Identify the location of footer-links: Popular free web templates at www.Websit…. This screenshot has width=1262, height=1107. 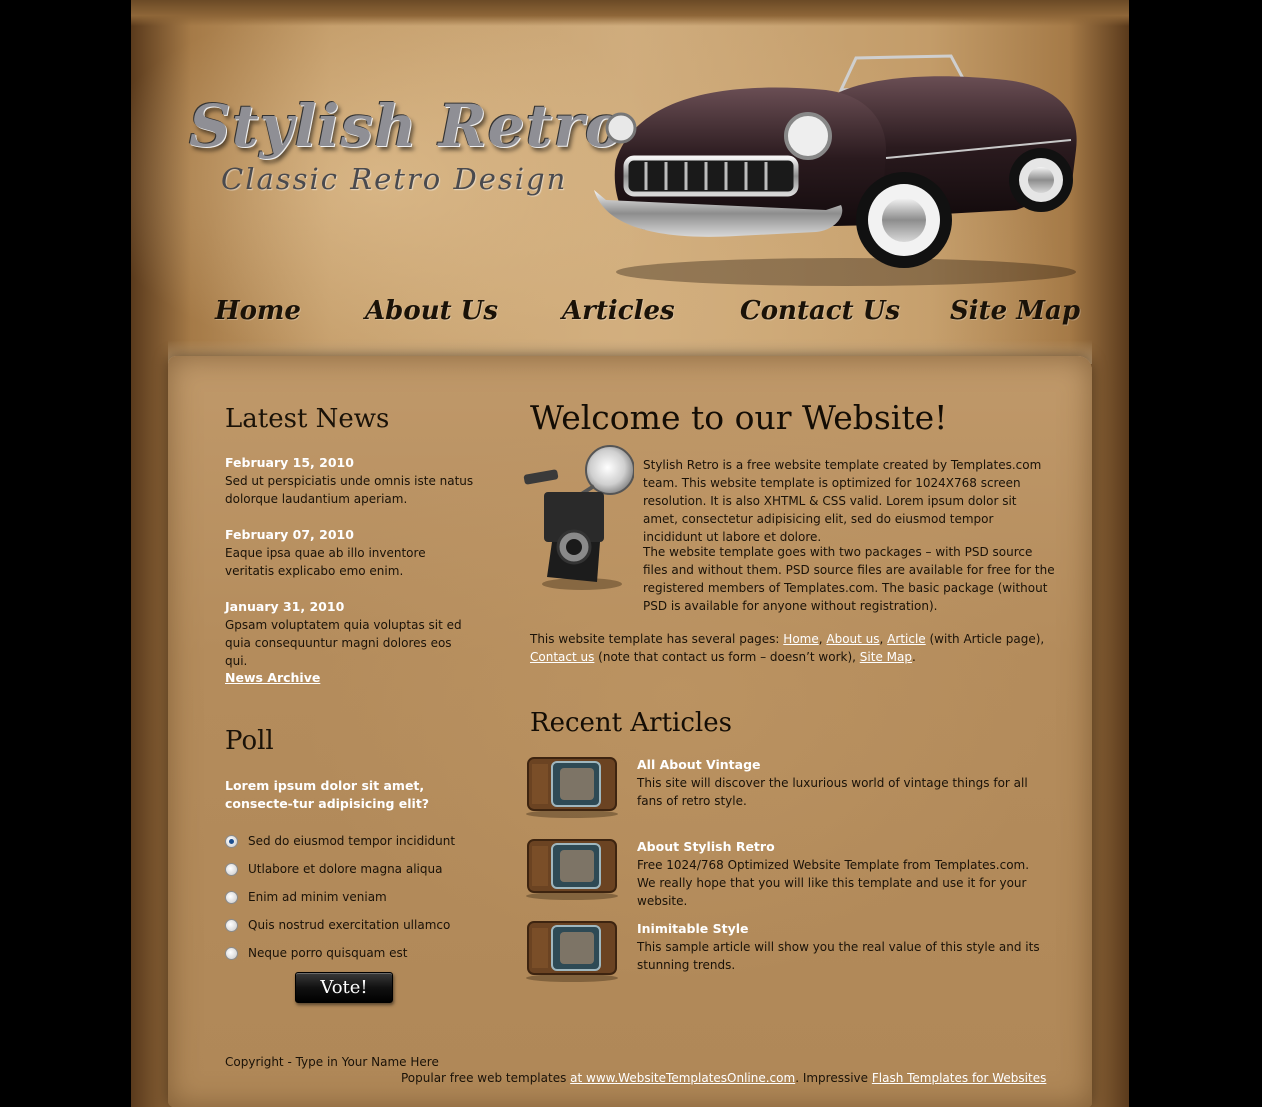
(723, 1078).